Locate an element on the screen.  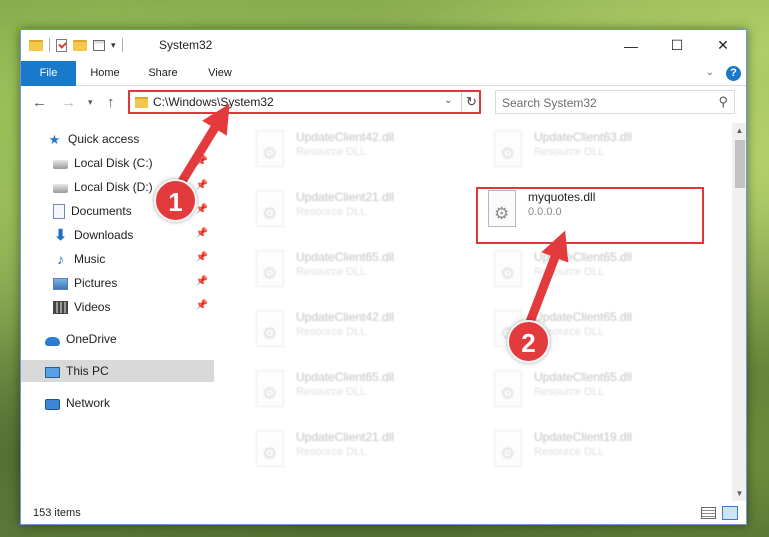
forward-arrow-icon: → is located at coordinates (68, 102).